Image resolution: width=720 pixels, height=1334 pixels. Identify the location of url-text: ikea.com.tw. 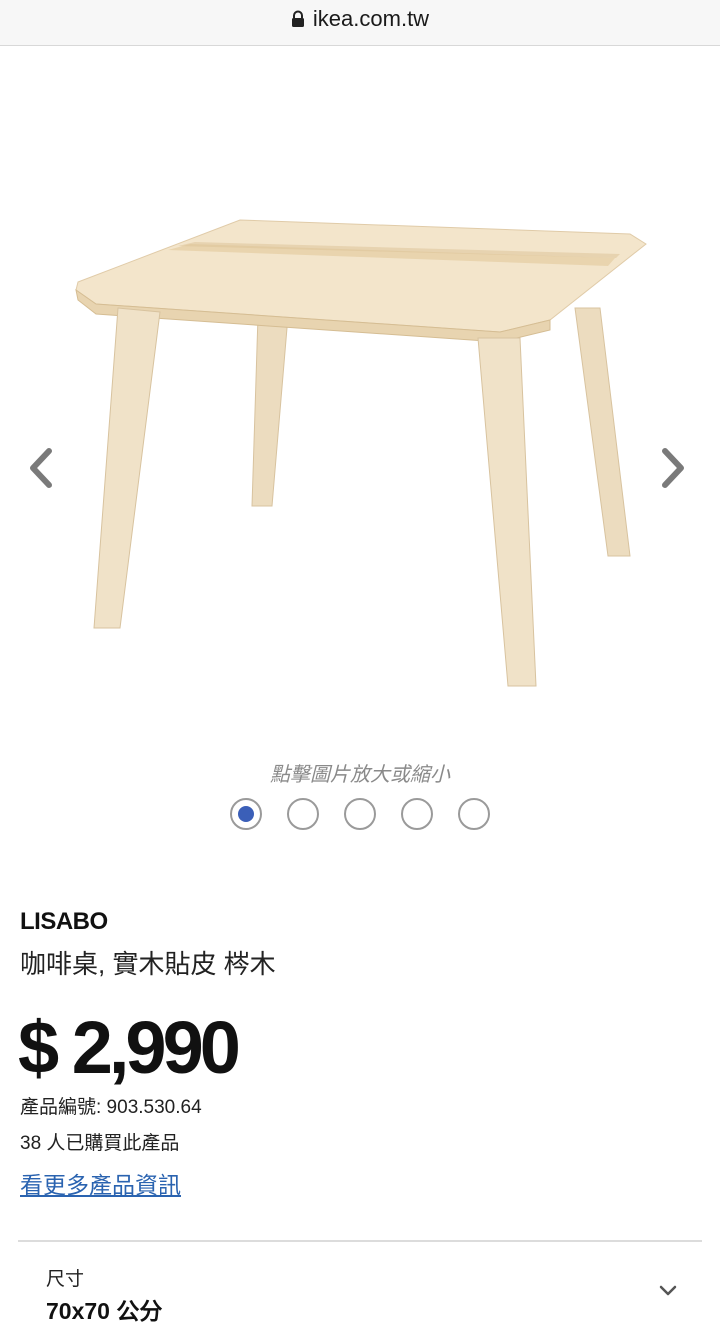
(371, 18).